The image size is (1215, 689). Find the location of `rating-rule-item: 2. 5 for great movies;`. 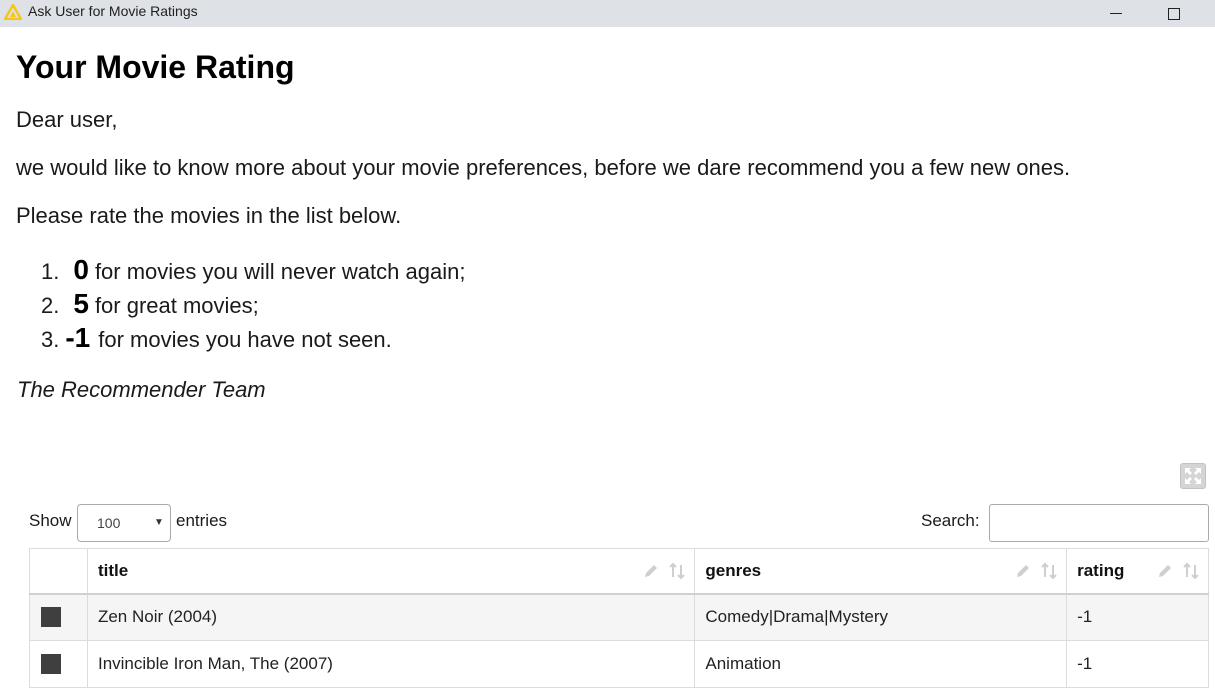

rating-rule-item: 2. 5 for great movies; is located at coordinates (150, 305).